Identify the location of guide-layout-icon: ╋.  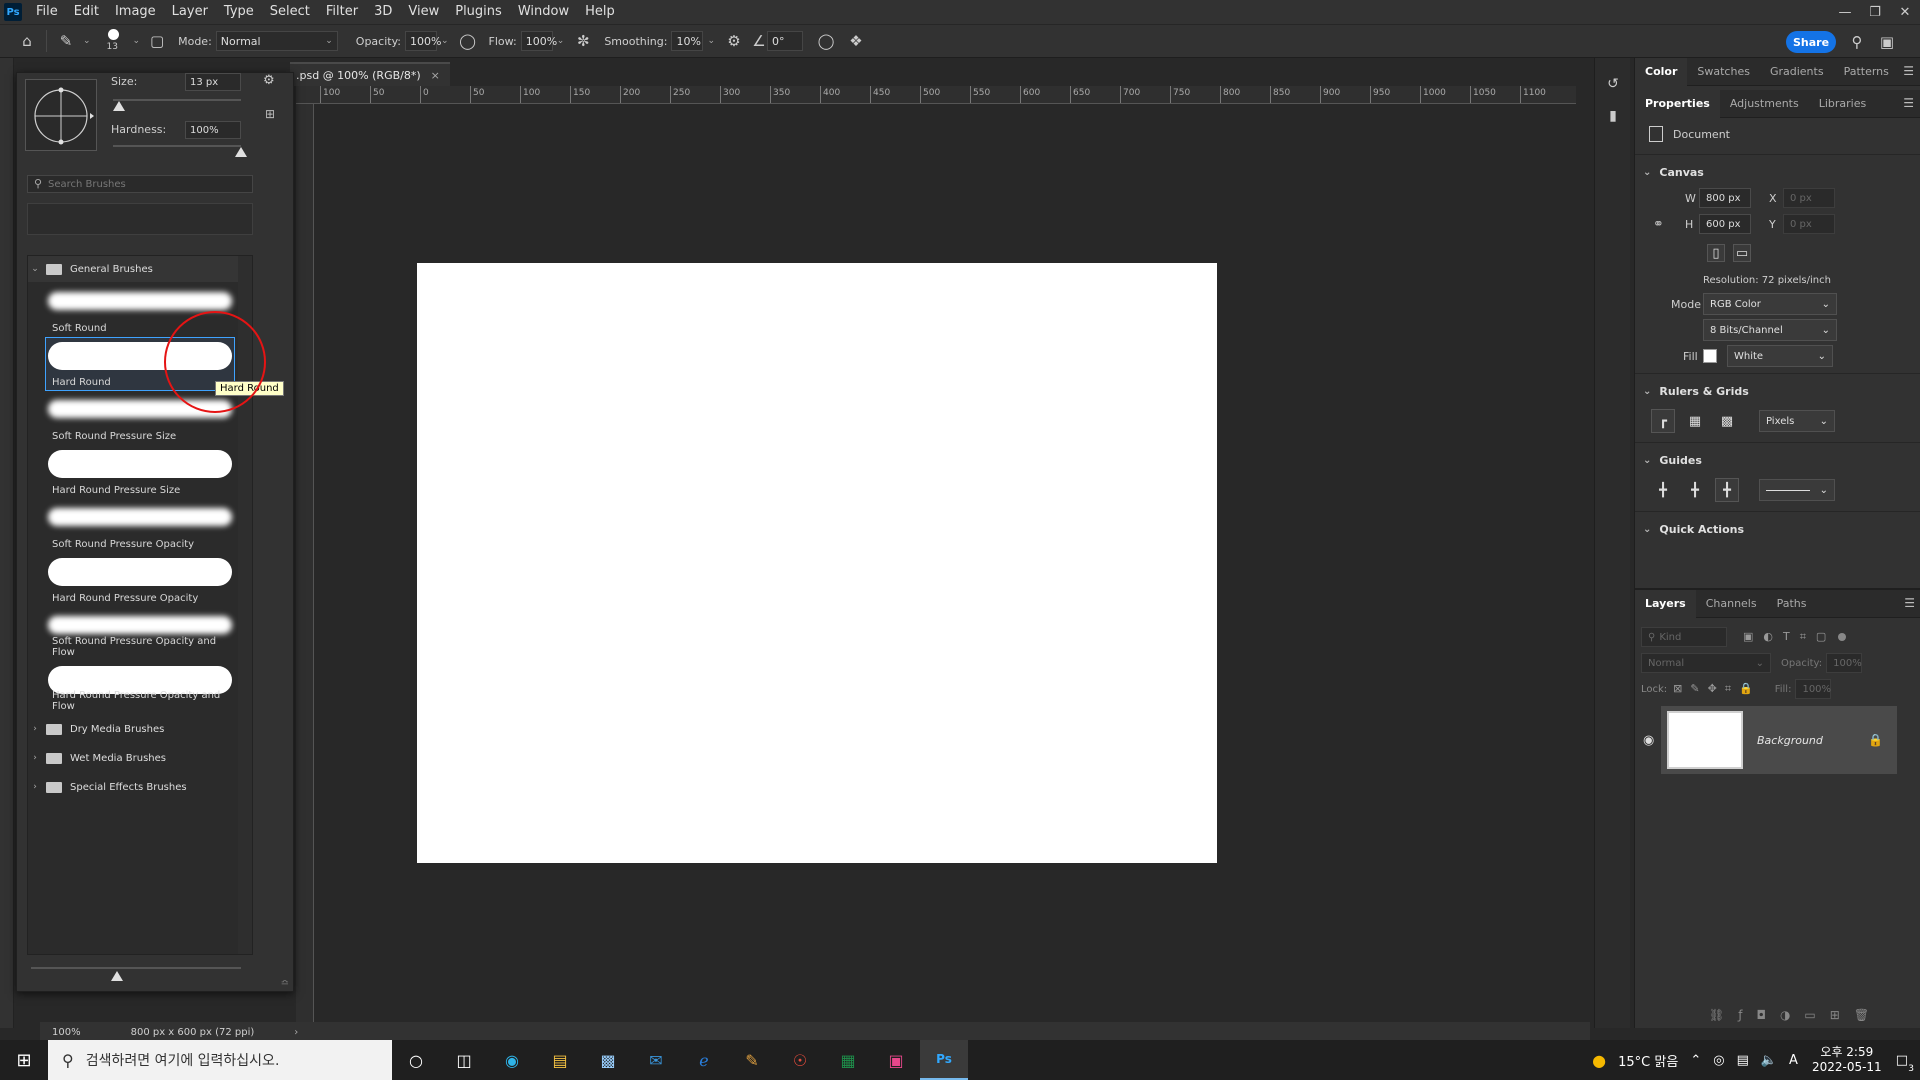
(1695, 490).